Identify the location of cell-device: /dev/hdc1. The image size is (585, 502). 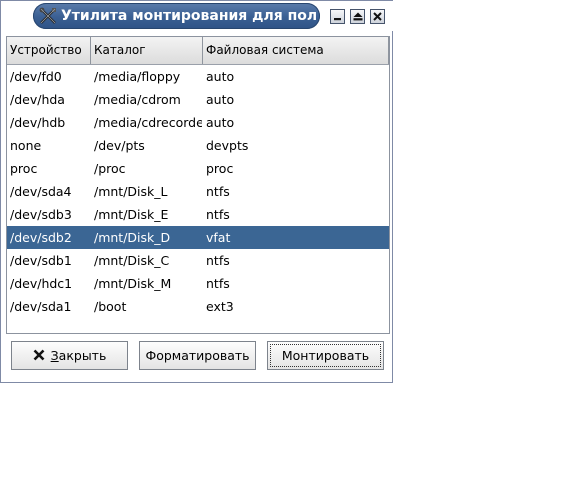
(41, 283).